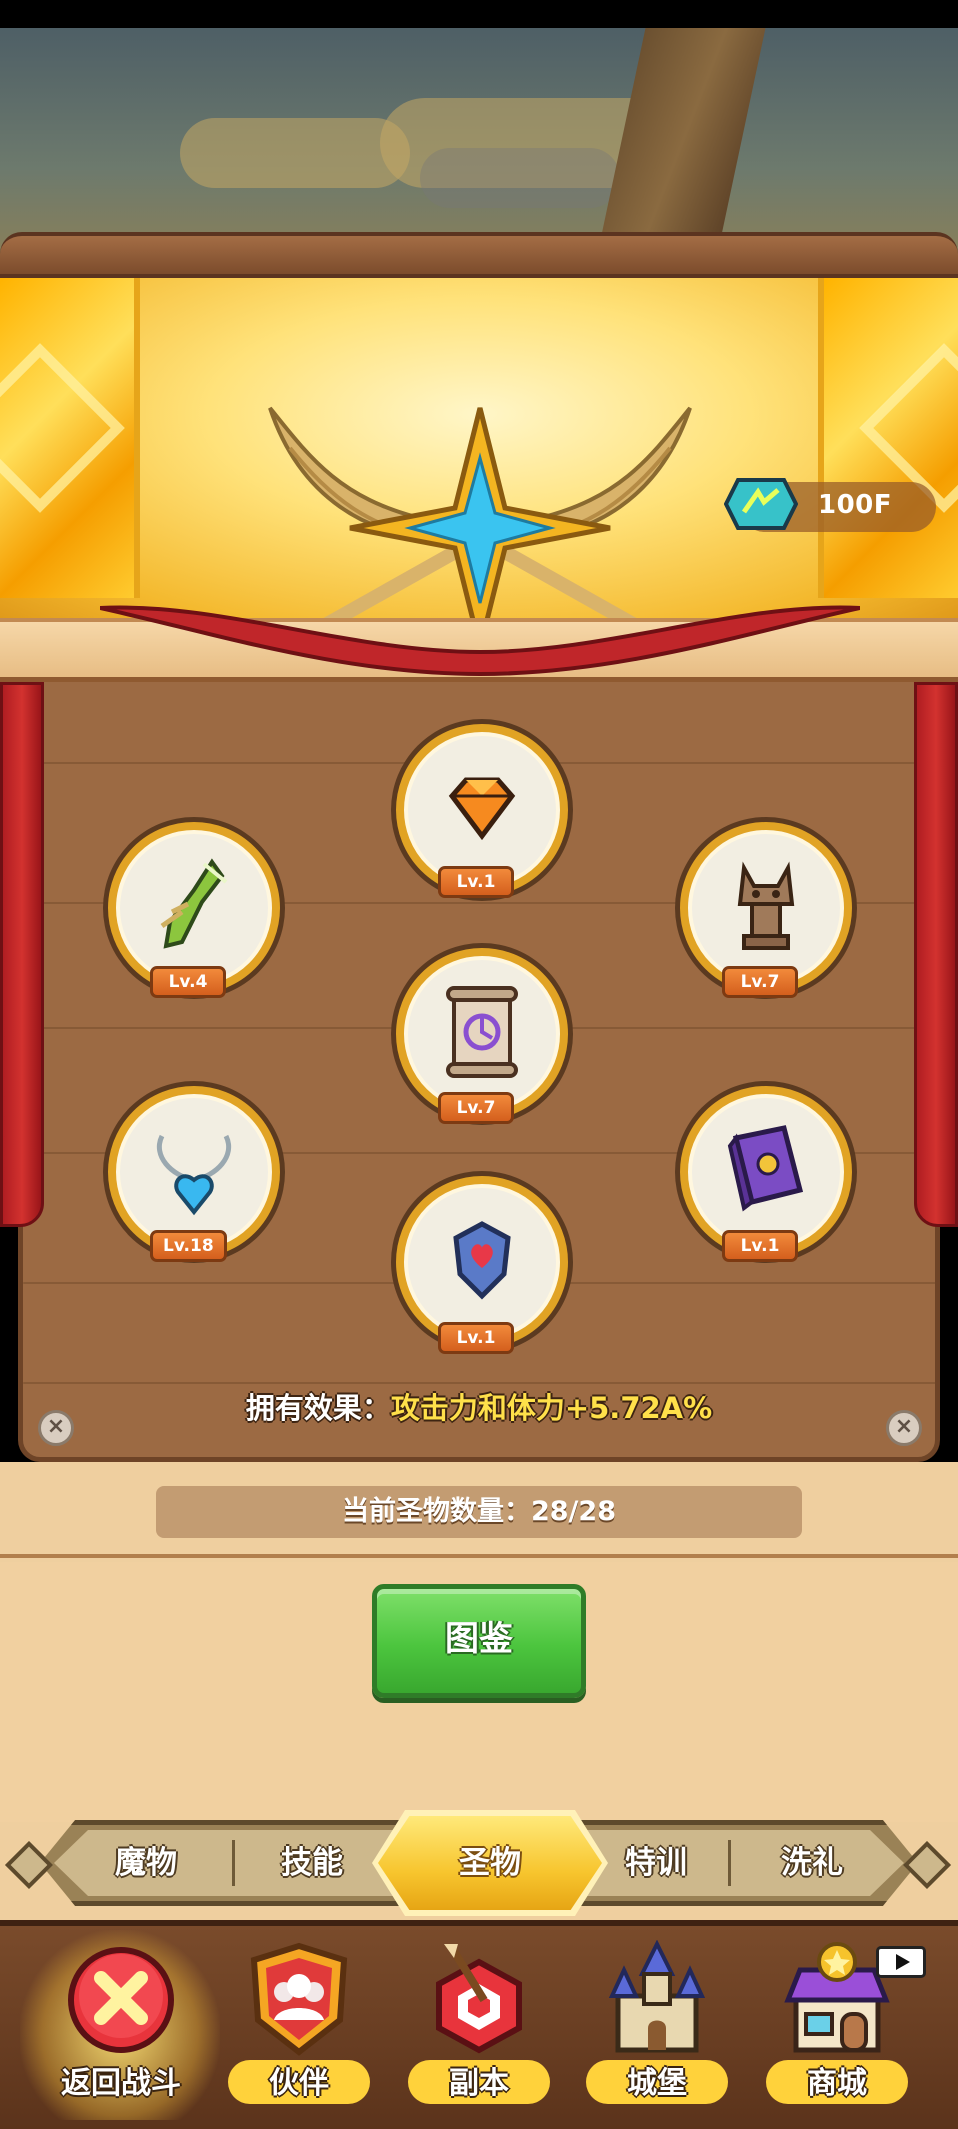 The width and height of the screenshot is (958, 2129). What do you see at coordinates (936, 954) in the screenshot?
I see `right-curtain` at bounding box center [936, 954].